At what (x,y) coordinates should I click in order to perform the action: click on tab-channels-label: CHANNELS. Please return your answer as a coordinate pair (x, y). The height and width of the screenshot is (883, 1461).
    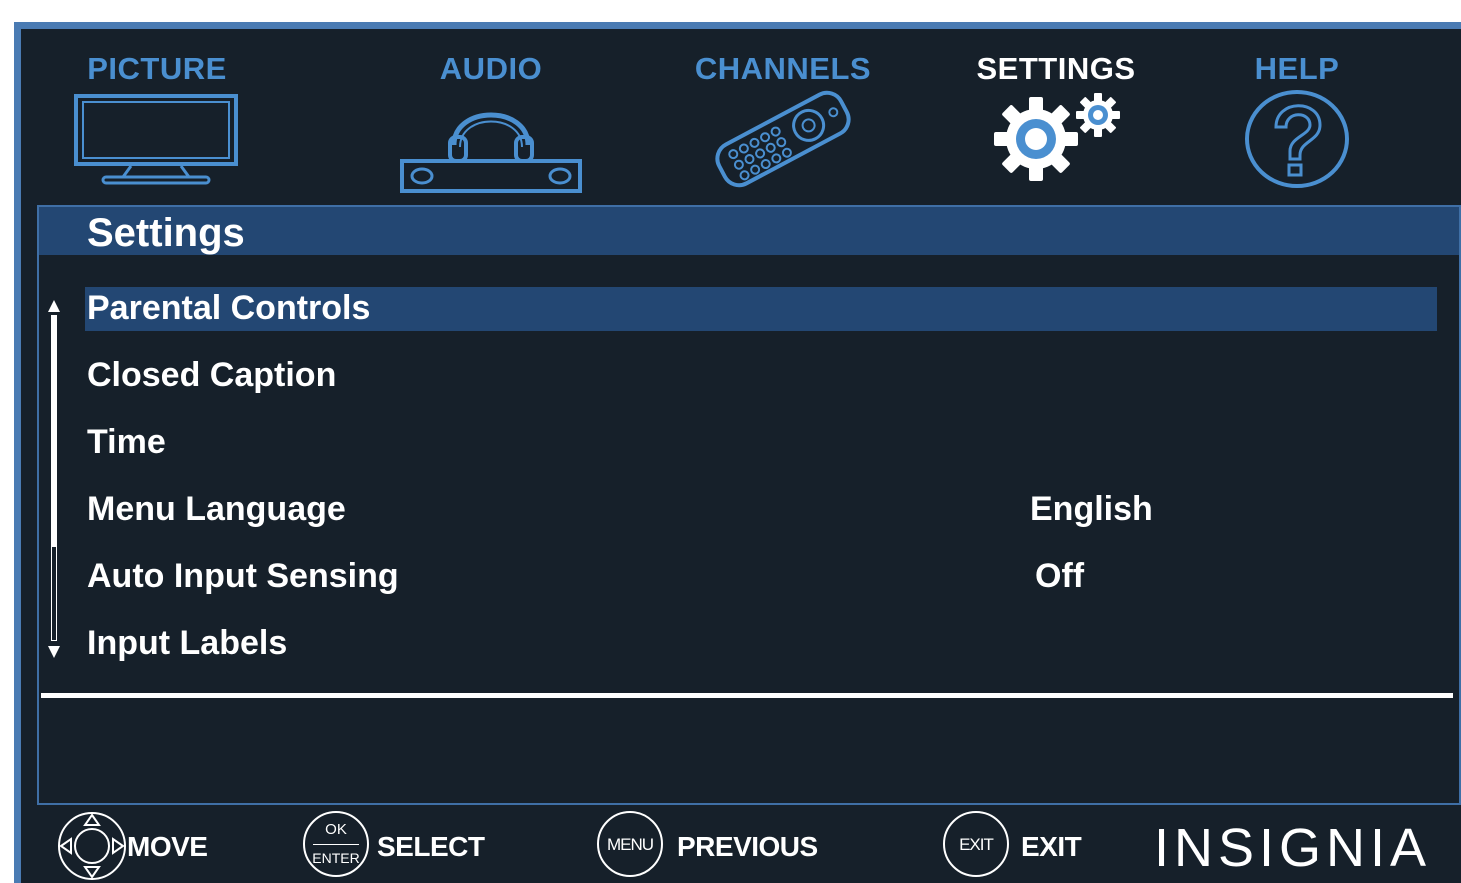
    Looking at the image, I should click on (783, 68).